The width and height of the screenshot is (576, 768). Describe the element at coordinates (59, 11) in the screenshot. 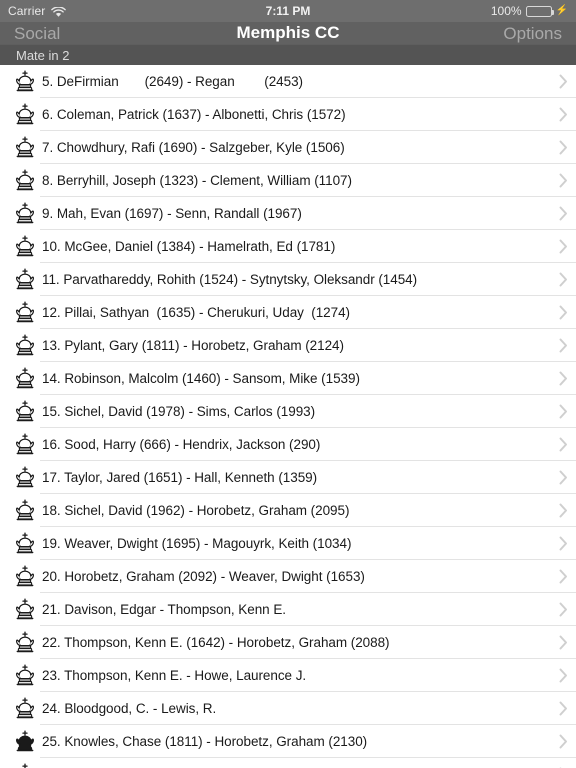

I see `wifi-icon` at that location.